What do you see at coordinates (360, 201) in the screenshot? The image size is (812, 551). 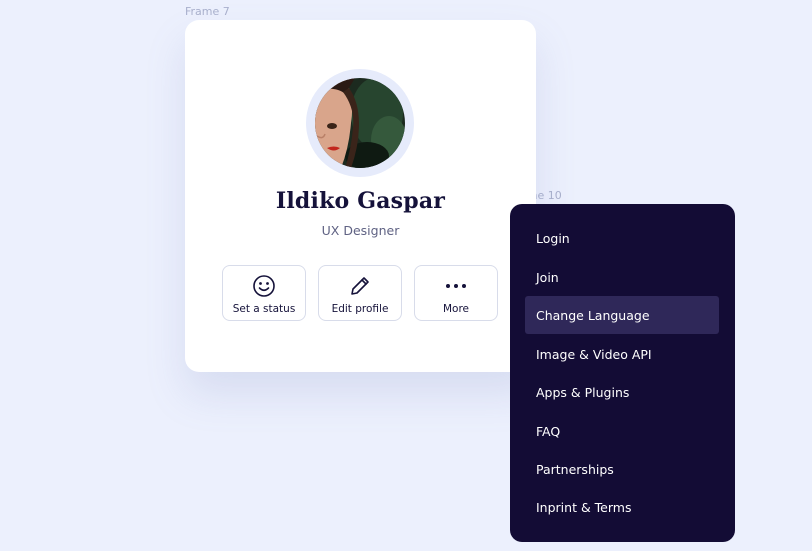 I see `profile-name: Ildiko Gaspar` at bounding box center [360, 201].